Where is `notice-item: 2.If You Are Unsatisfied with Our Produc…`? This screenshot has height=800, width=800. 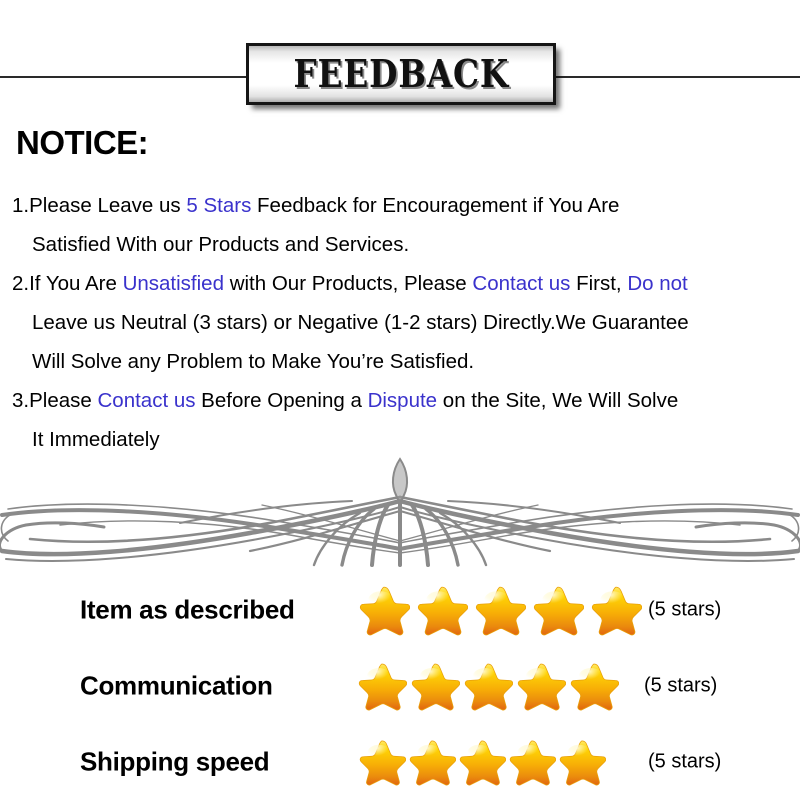
notice-item: 2.If You Are Unsatisfied with Our Produc… is located at coordinates (406, 322).